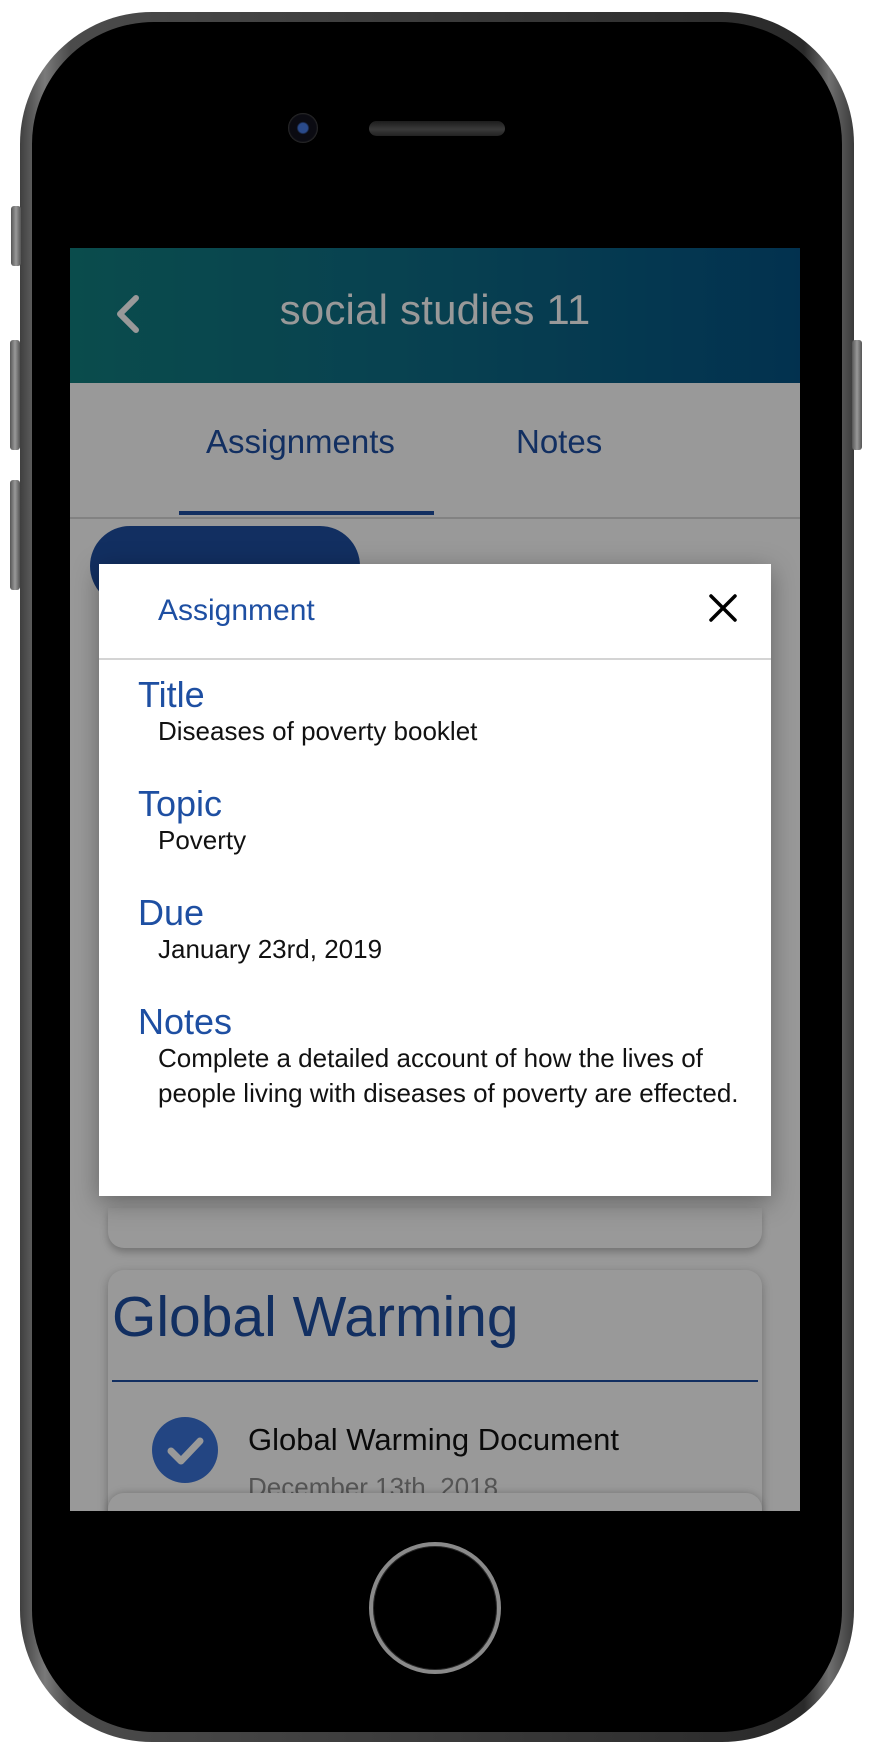 The width and height of the screenshot is (872, 1752). Describe the element at coordinates (171, 912) in the screenshot. I see `field-due-label: Due` at that location.